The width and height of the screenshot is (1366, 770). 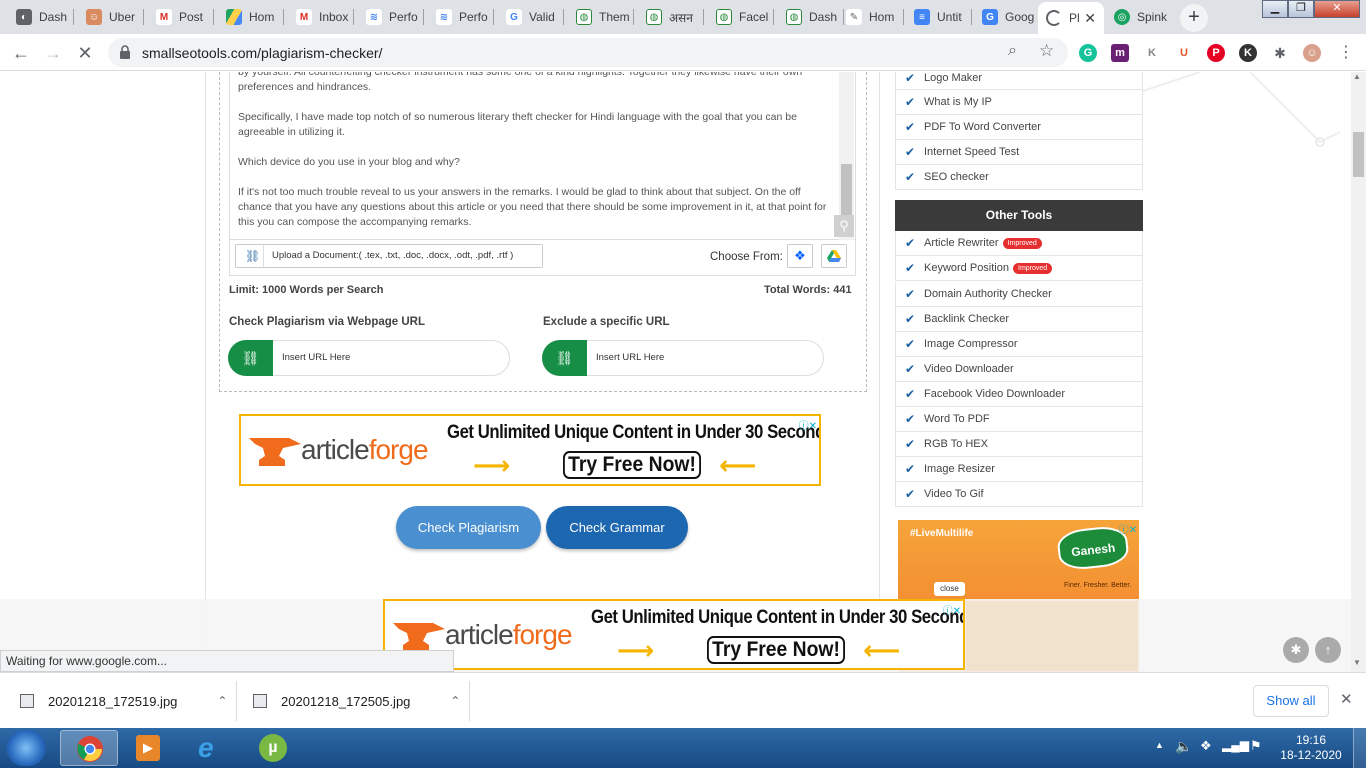 I want to click on extension-icon: m, so click(x=1120, y=53).